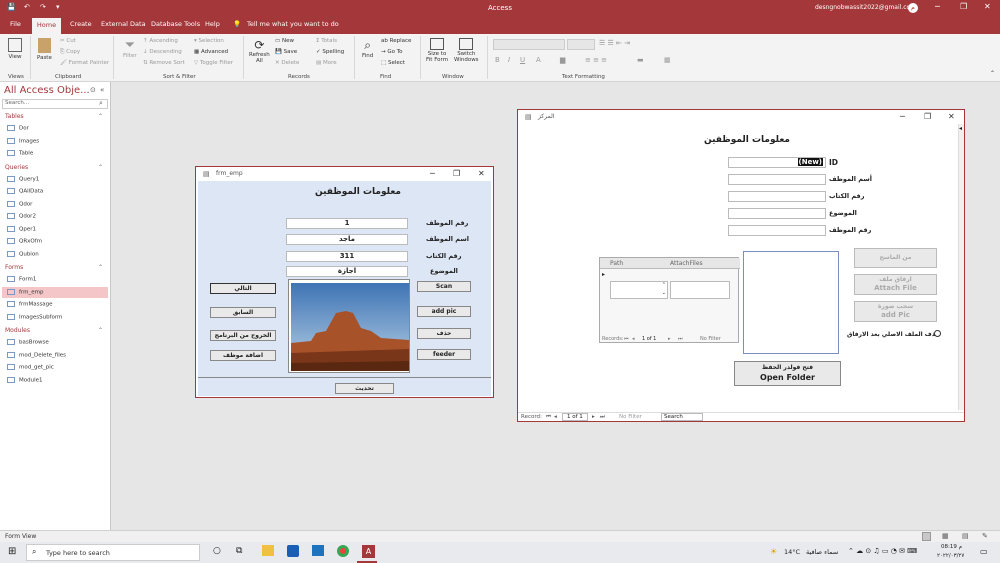  What do you see at coordinates (497, 60) in the screenshot?
I see `bold-icon: B` at bounding box center [497, 60].